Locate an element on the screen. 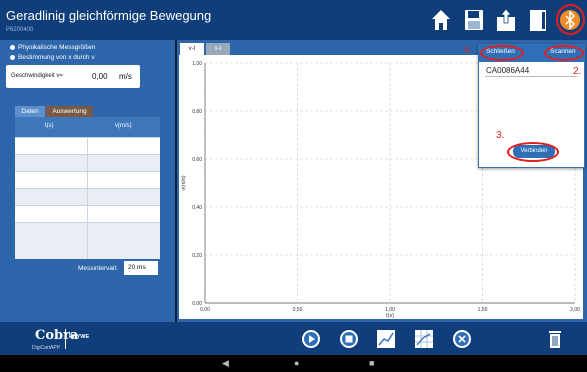 This screenshot has height=372, width=587. logo-subtitle: DigiCartAPP is located at coordinates (46, 348).